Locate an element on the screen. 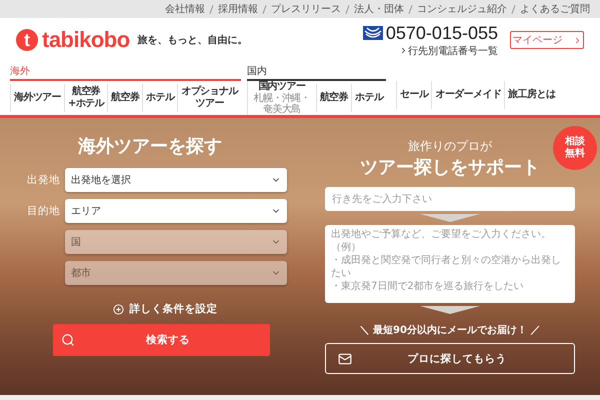  search-title: 海外ツアーを探す is located at coordinates (150, 146).